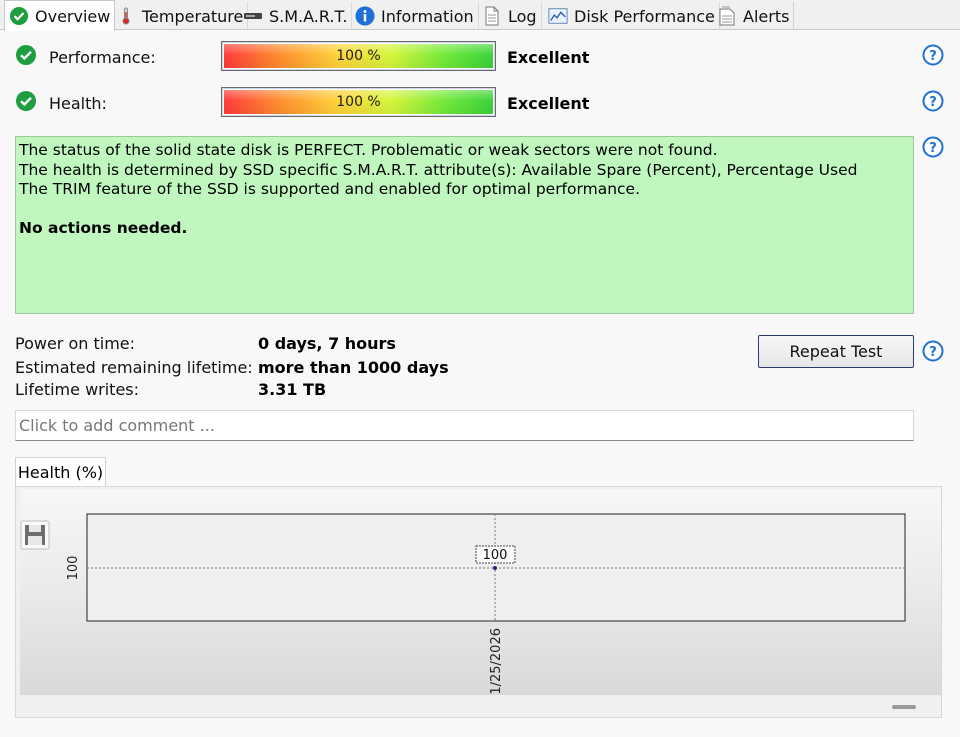 The image size is (960, 737). What do you see at coordinates (75, 343) in the screenshot?
I see `power-on-label: Power on time:` at bounding box center [75, 343].